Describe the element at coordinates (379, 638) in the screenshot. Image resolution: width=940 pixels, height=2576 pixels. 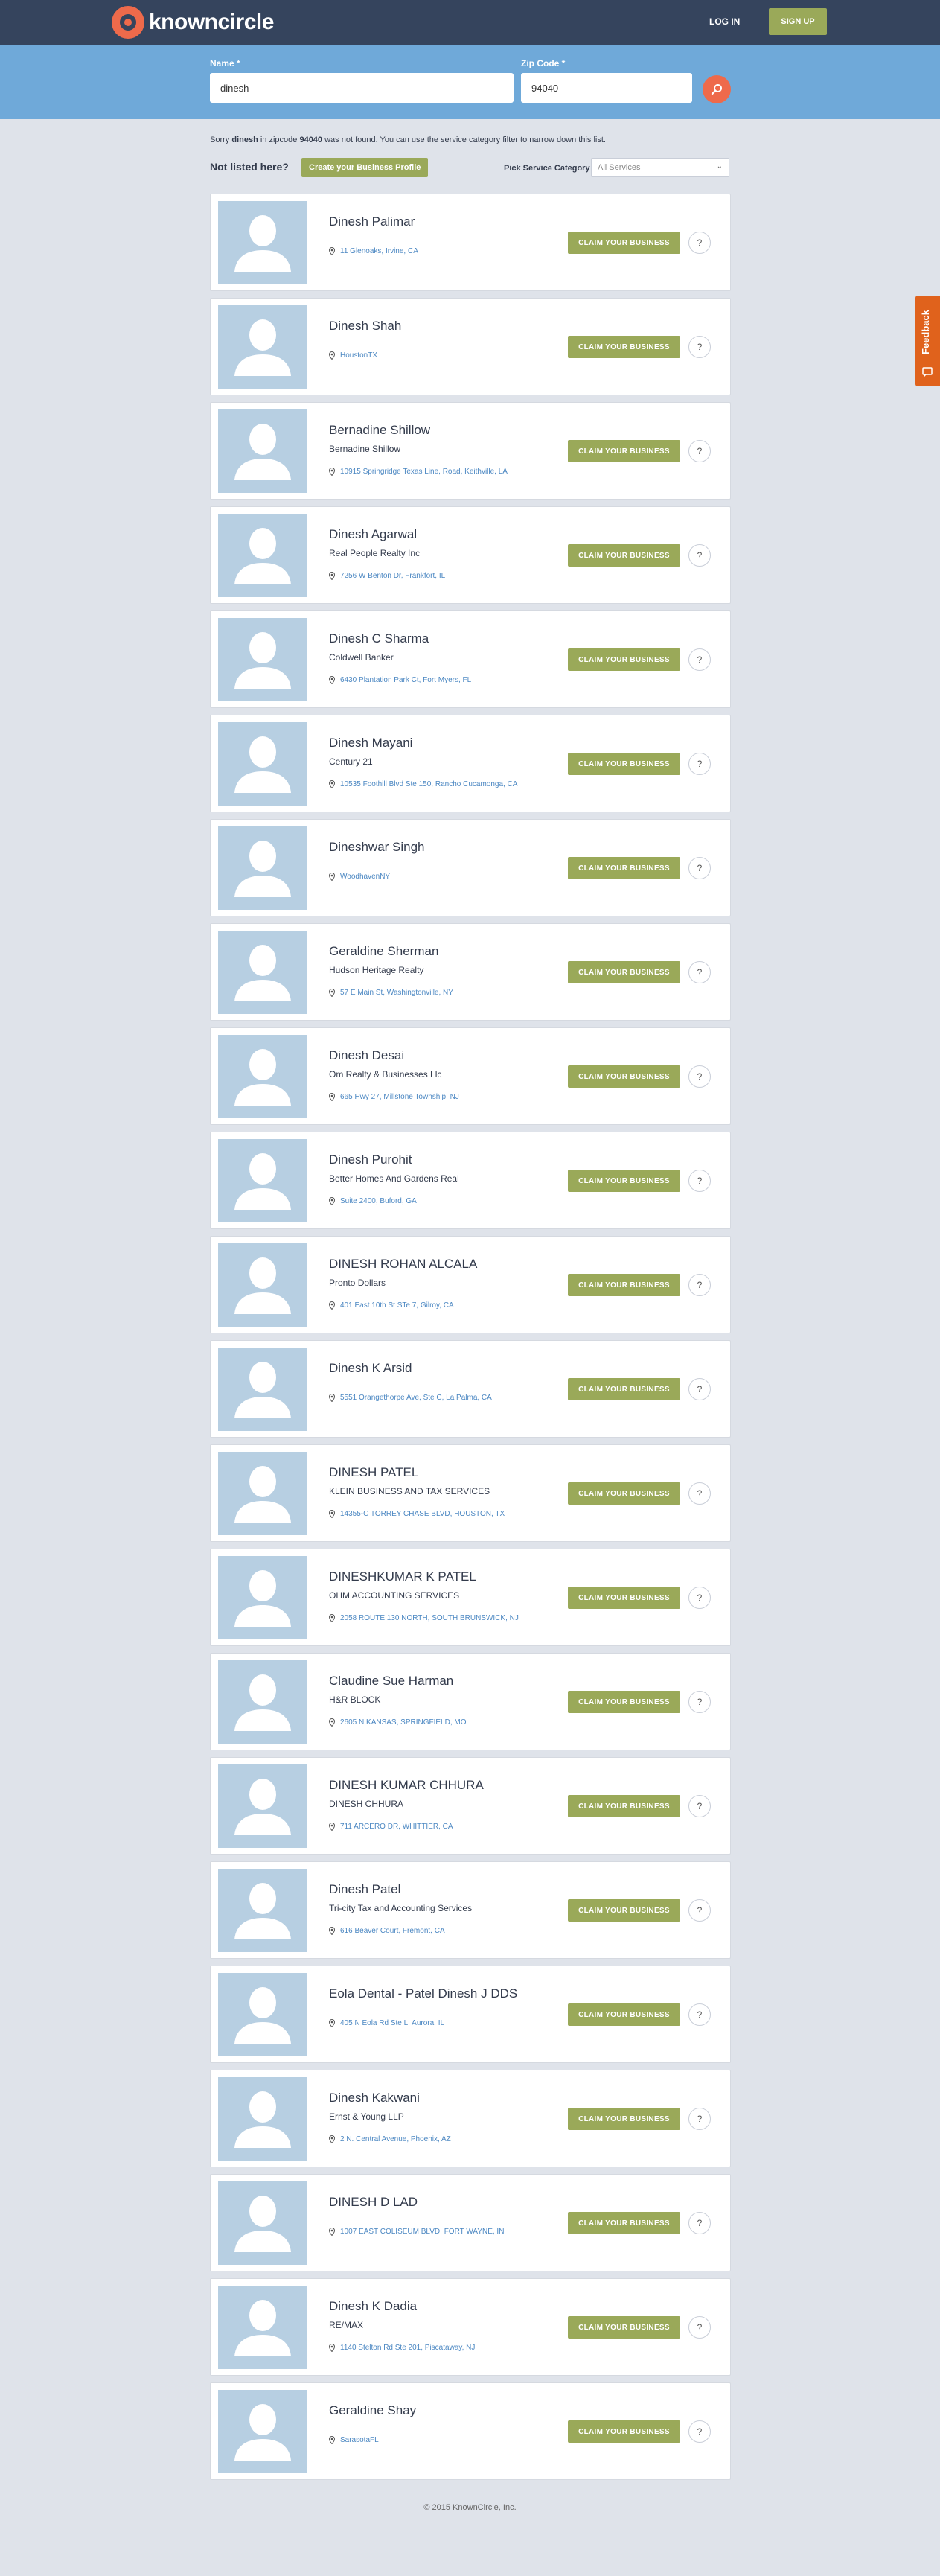
I see `business-name: Dinesh C Sharma` at that location.